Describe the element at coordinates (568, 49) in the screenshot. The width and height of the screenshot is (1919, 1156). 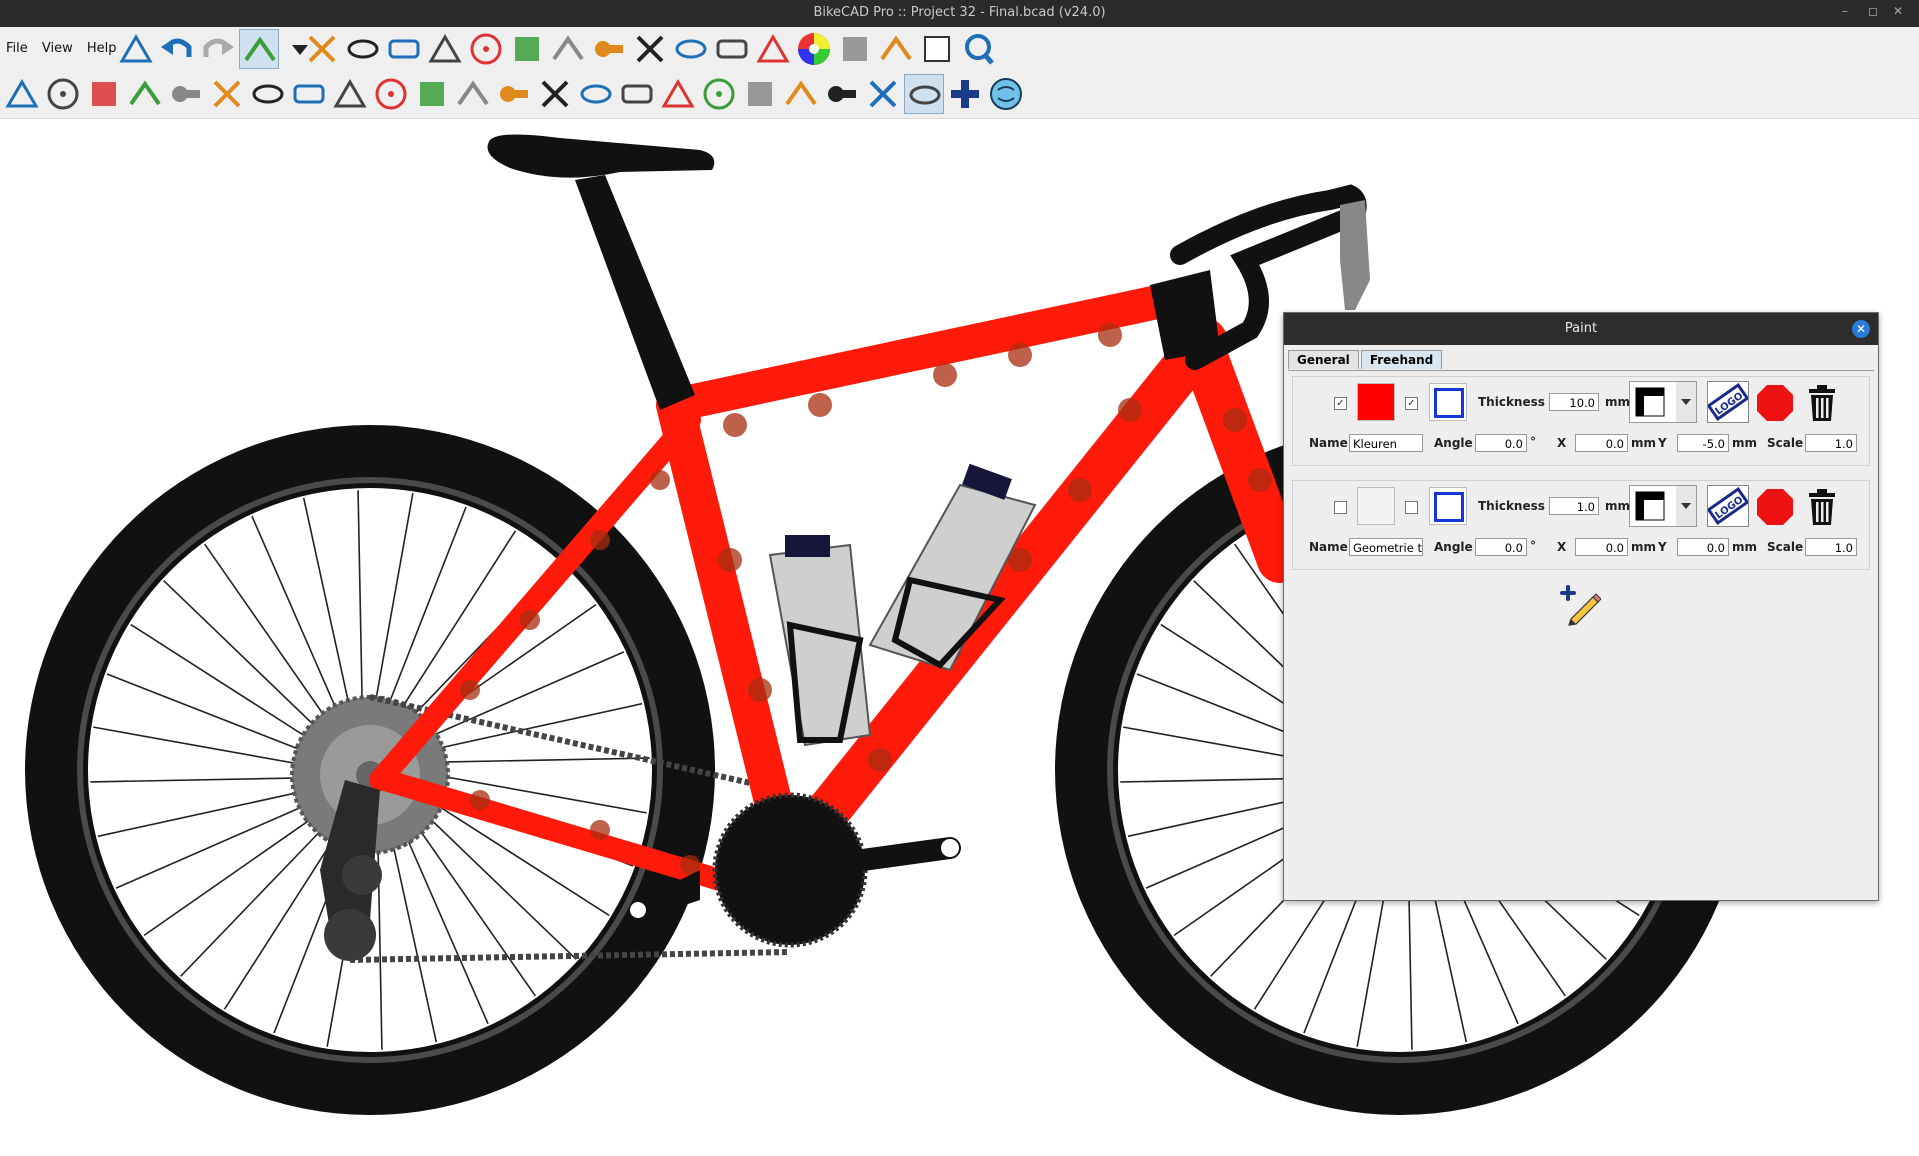
I see `notes-icon` at that location.